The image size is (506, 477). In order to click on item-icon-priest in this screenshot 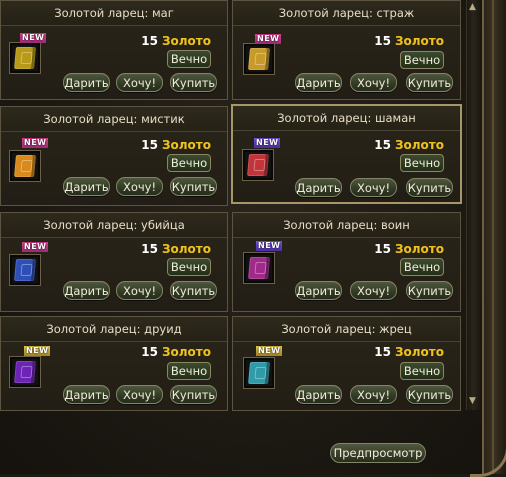, I will do `click(259, 373)`.